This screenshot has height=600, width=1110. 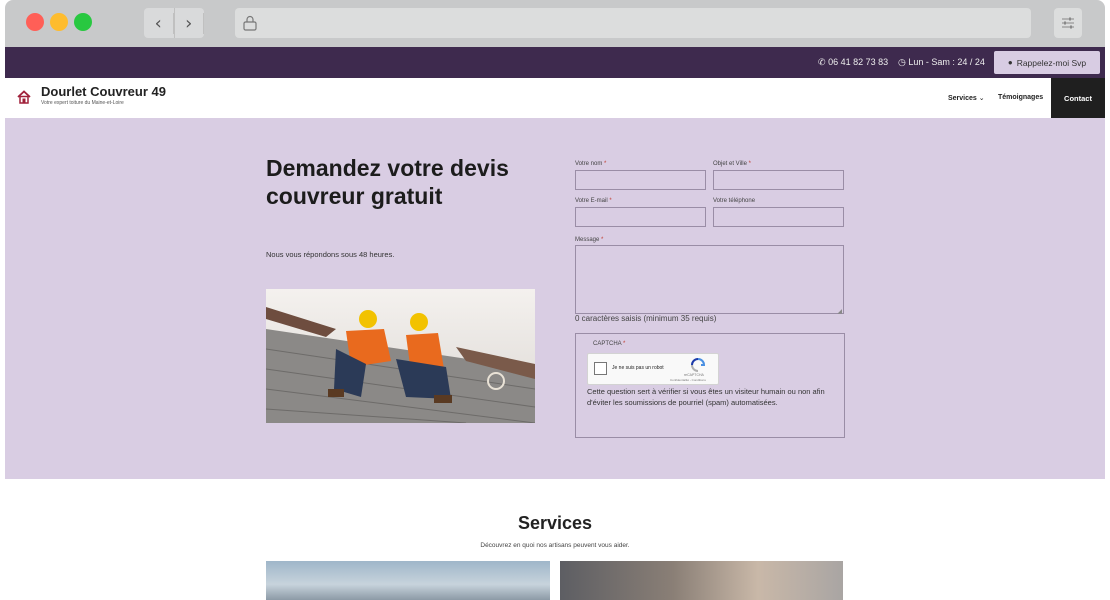 What do you see at coordinates (962, 98) in the screenshot?
I see `nav-services-label: Services` at bounding box center [962, 98].